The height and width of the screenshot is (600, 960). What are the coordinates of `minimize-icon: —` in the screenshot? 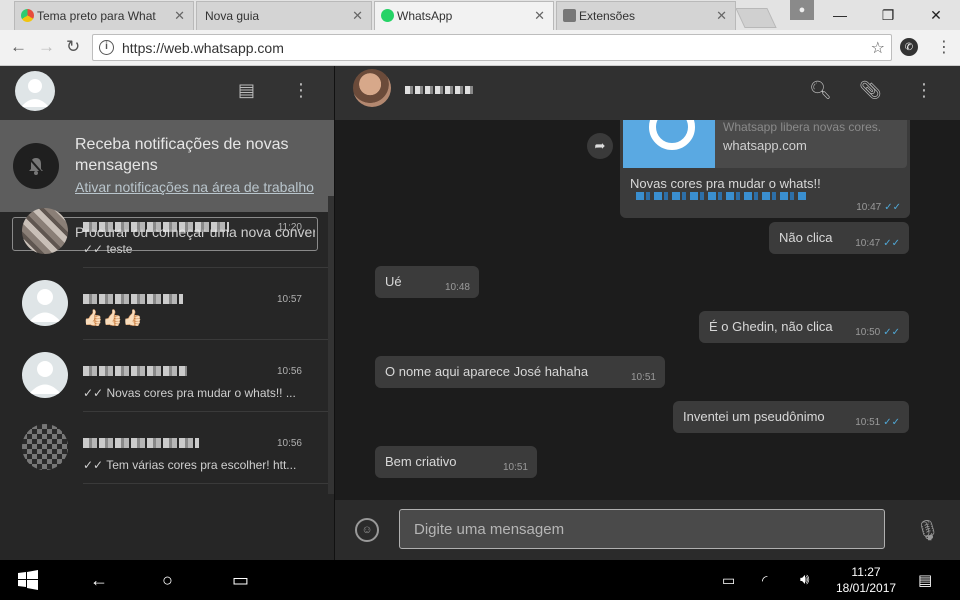 It's located at (840, 15).